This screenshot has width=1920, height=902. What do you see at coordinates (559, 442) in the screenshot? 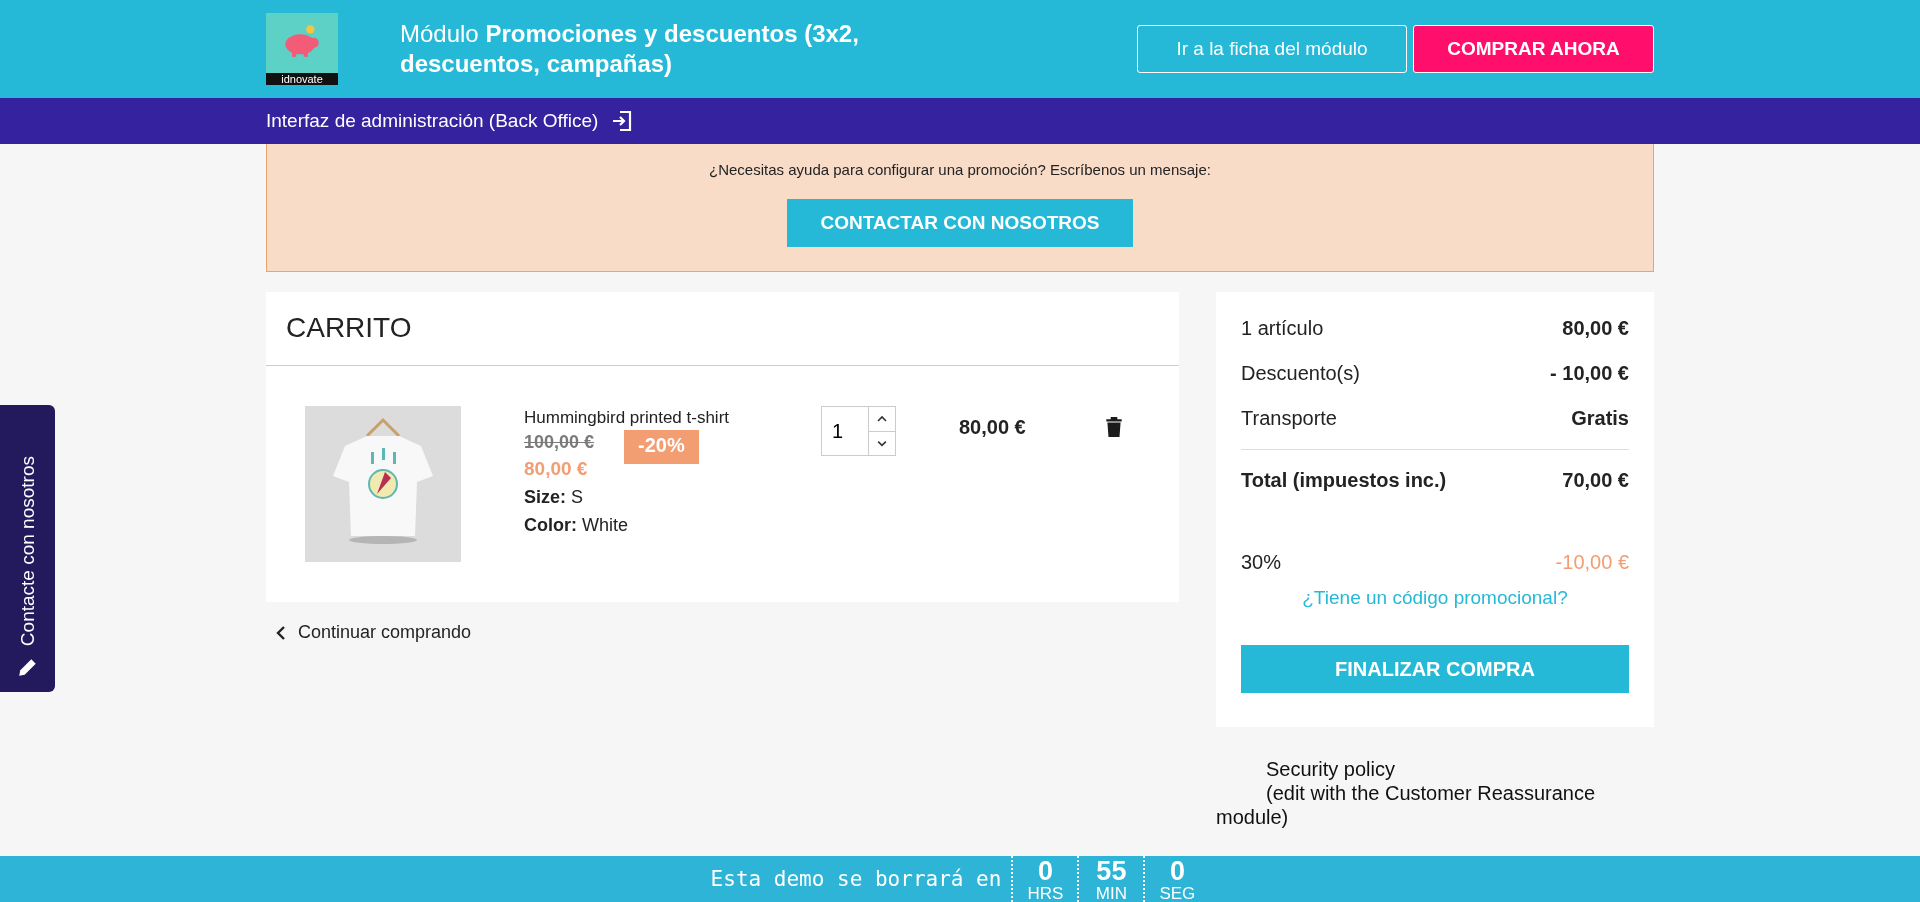
I see `regular-price: 100,00 €` at bounding box center [559, 442].